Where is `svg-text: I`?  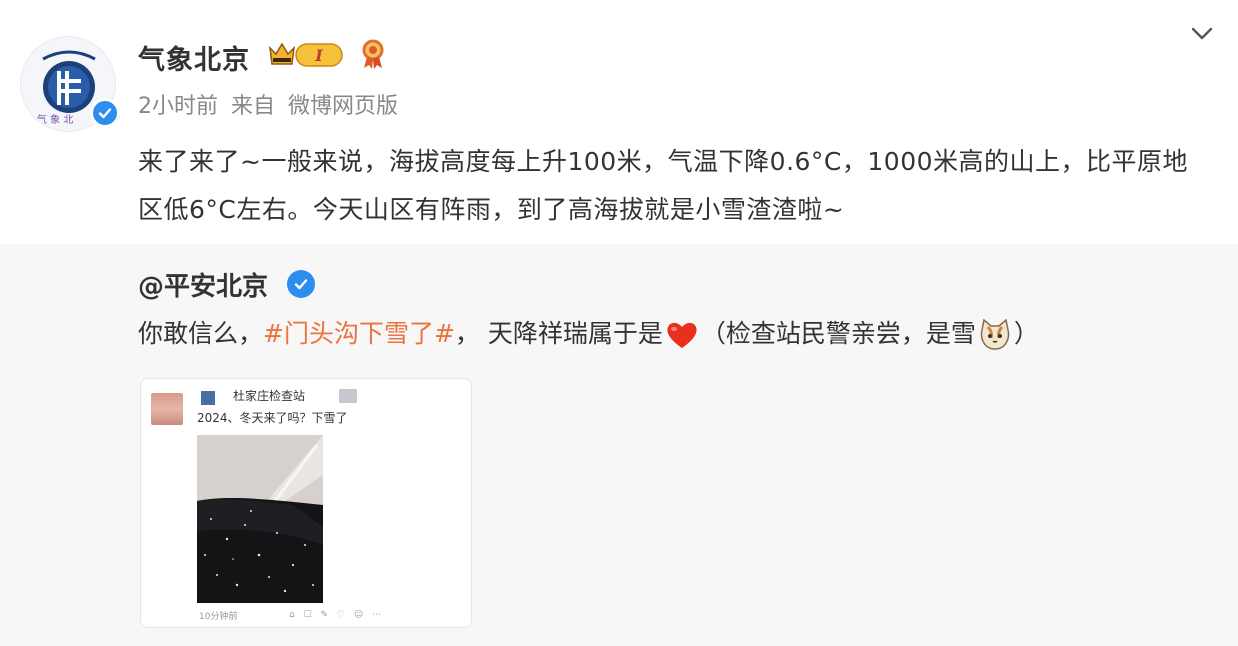
svg-text: I is located at coordinates (318, 55).